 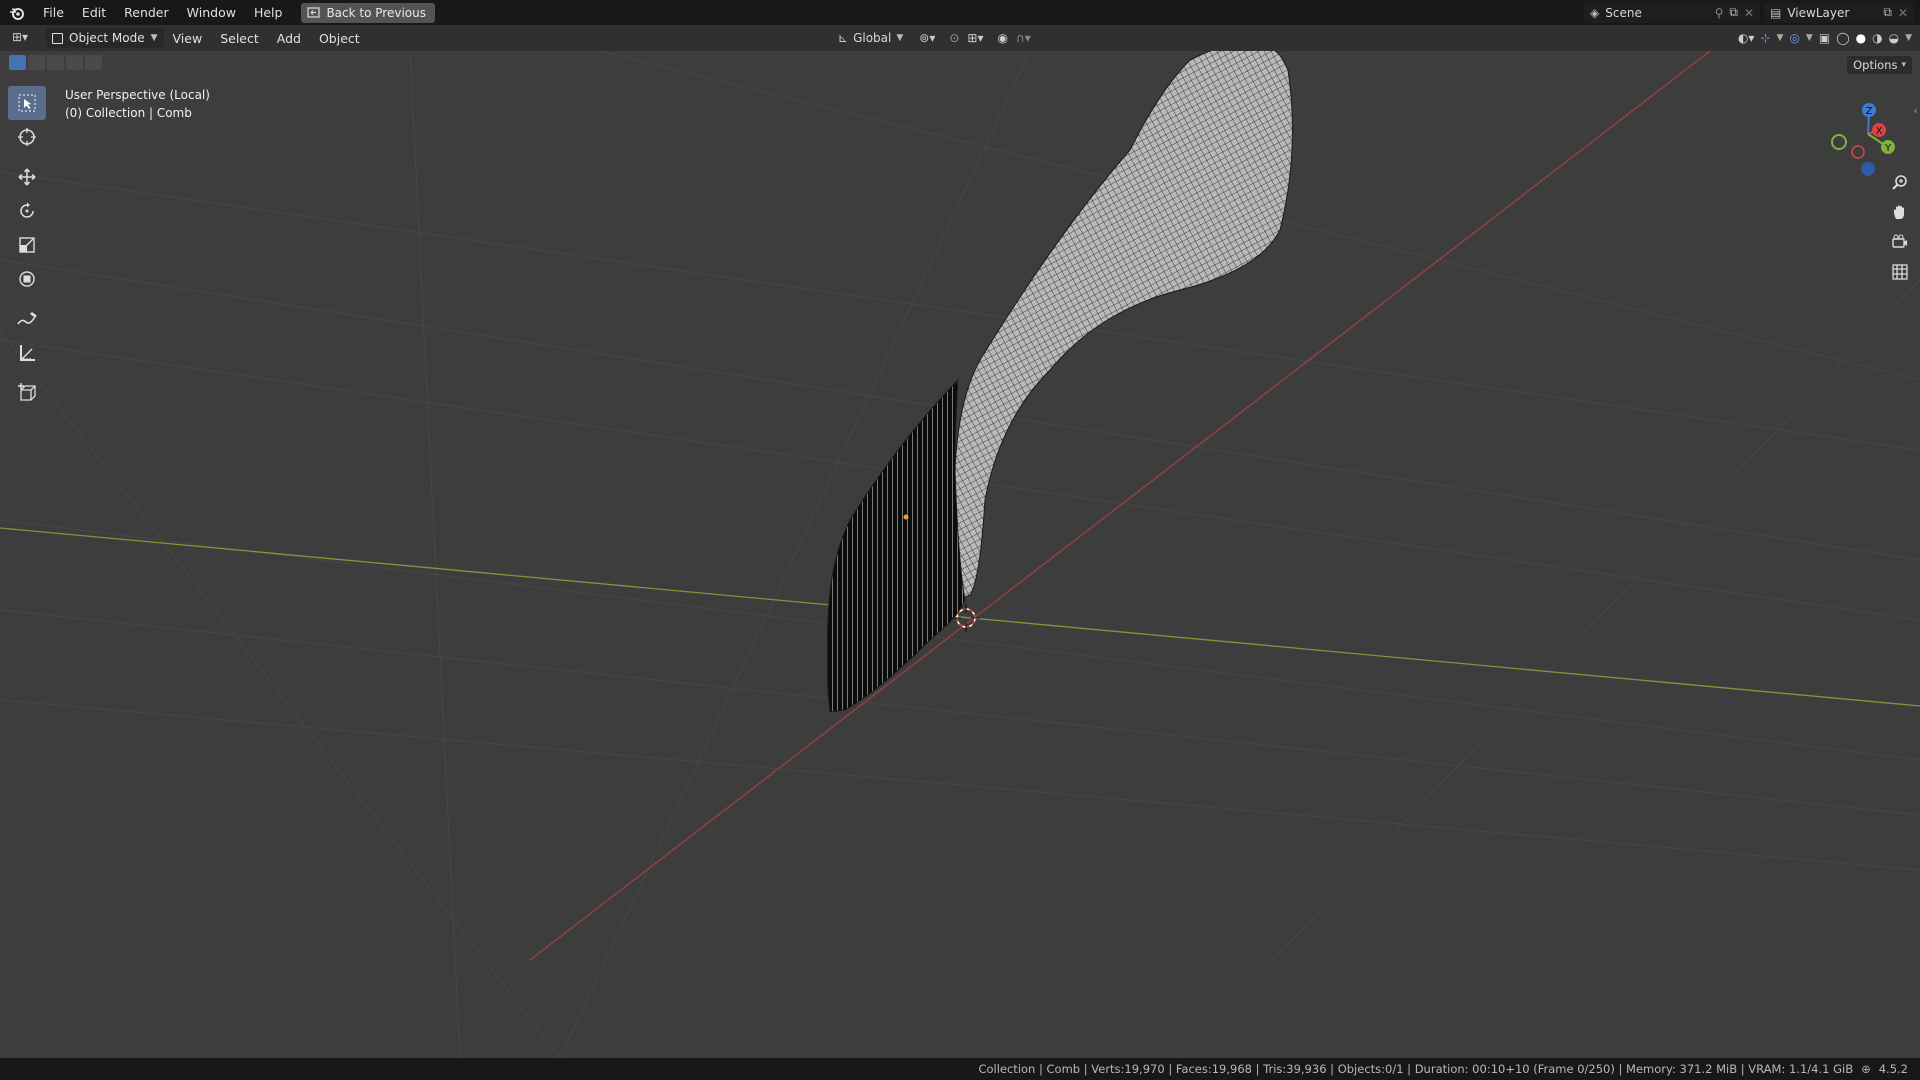 What do you see at coordinates (1900, 272) in the screenshot?
I see `ortho-grid-icon` at bounding box center [1900, 272].